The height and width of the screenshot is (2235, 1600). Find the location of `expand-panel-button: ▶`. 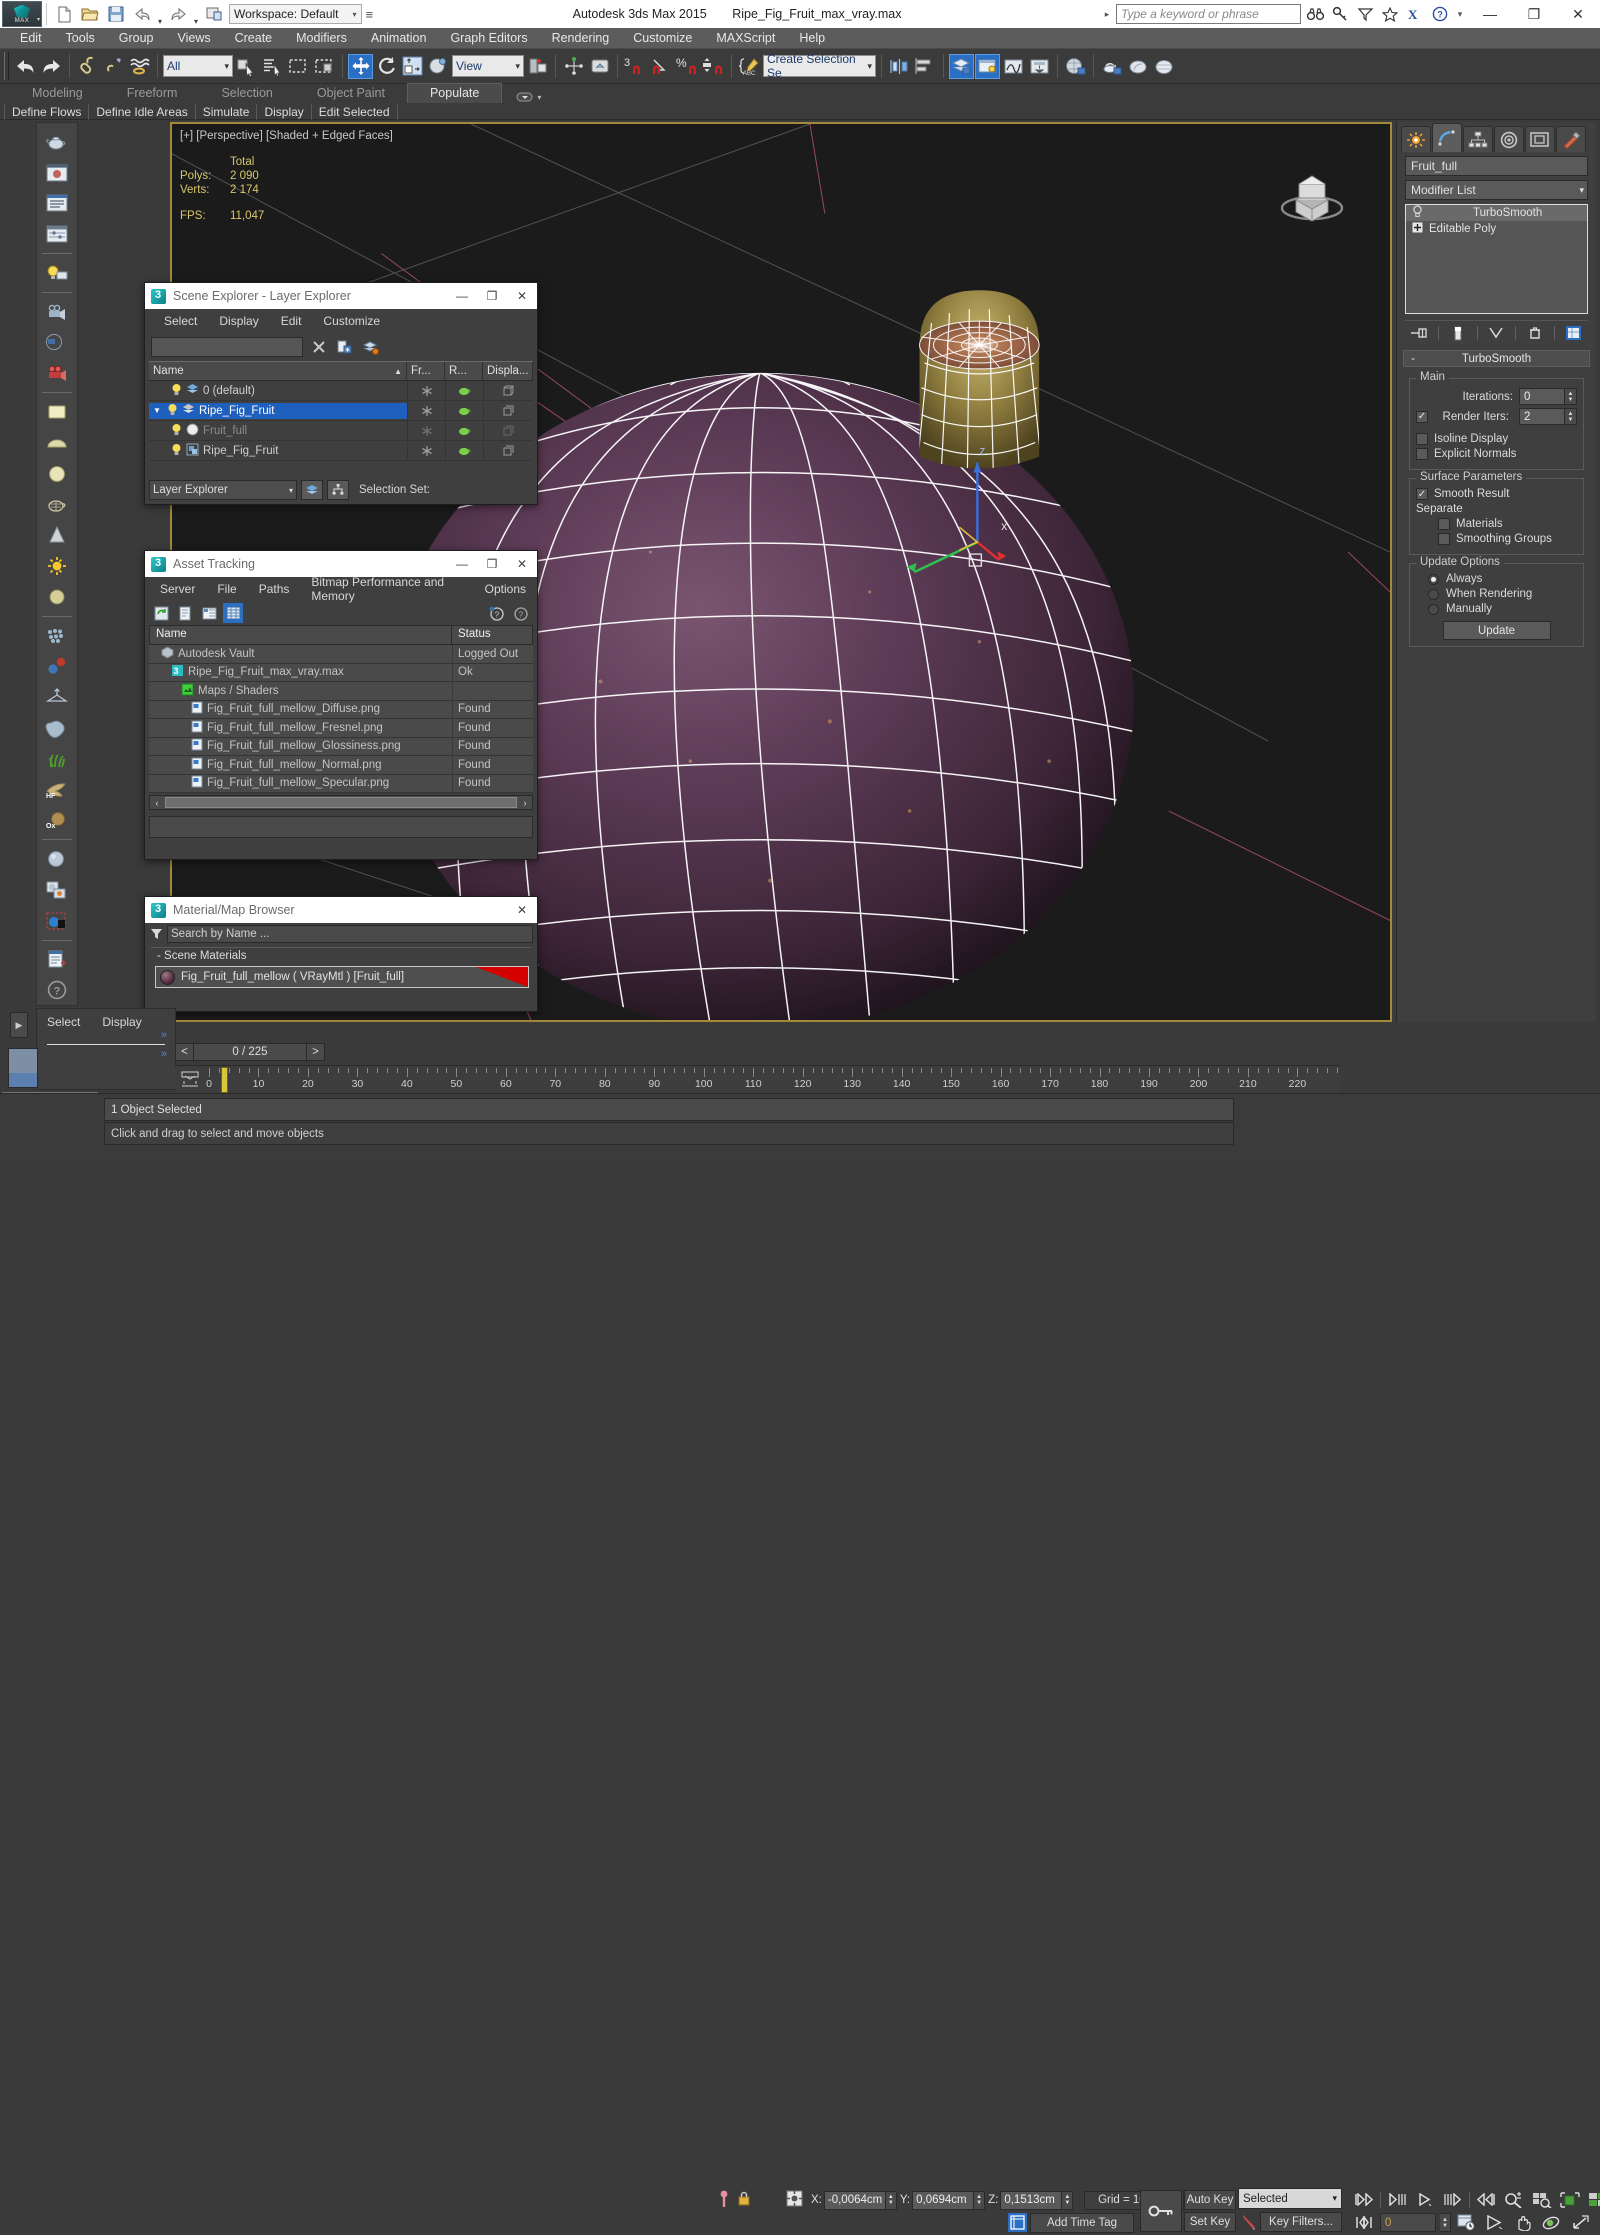

expand-panel-button: ▶ is located at coordinates (19, 1025).